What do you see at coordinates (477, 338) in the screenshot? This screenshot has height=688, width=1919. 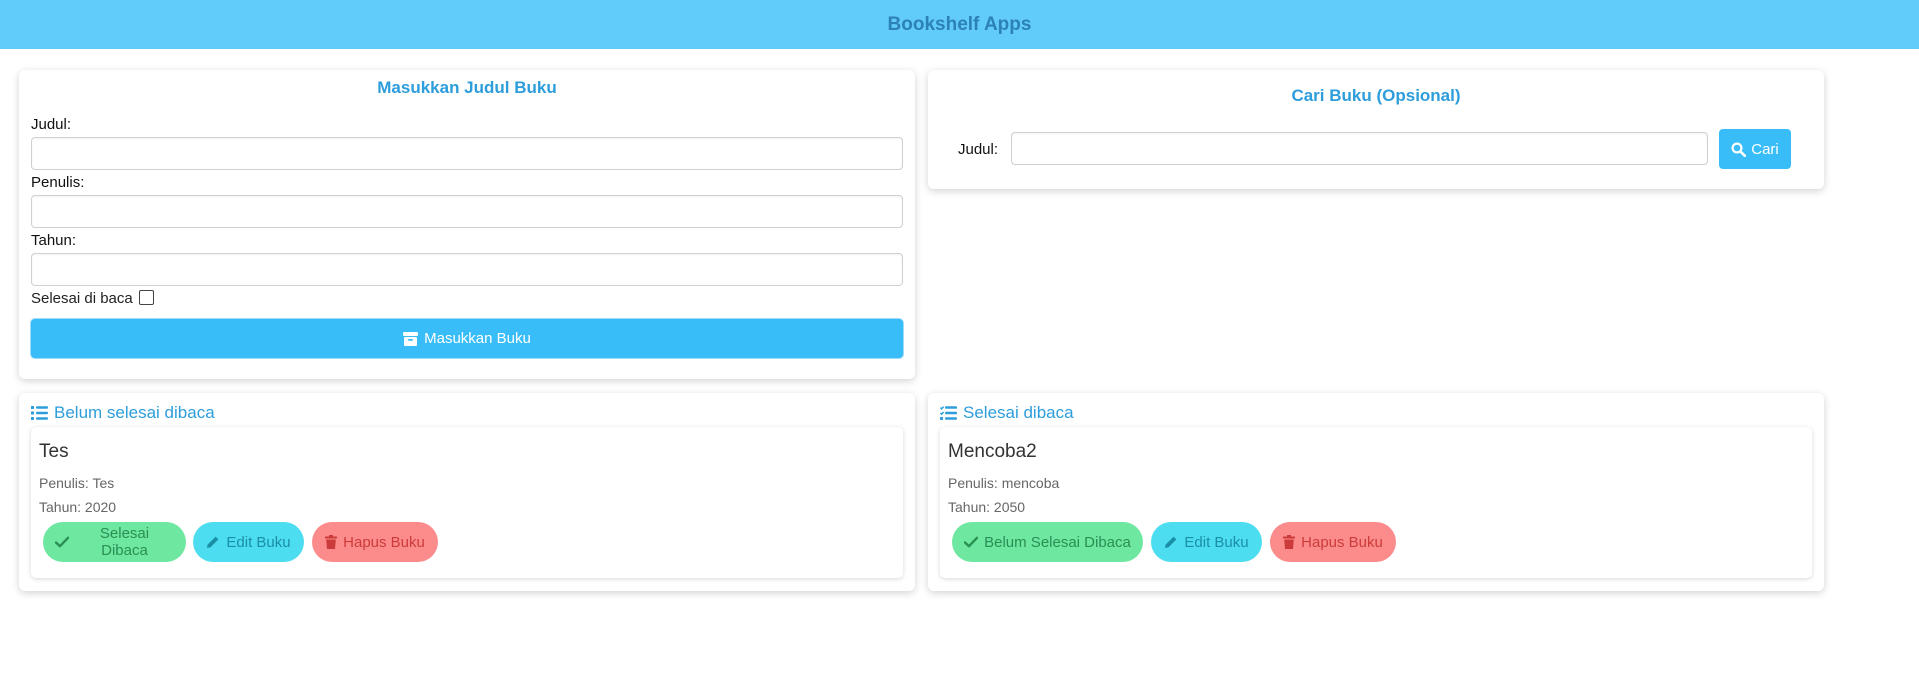 I see `submit-book-label: Masukkan Buku` at bounding box center [477, 338].